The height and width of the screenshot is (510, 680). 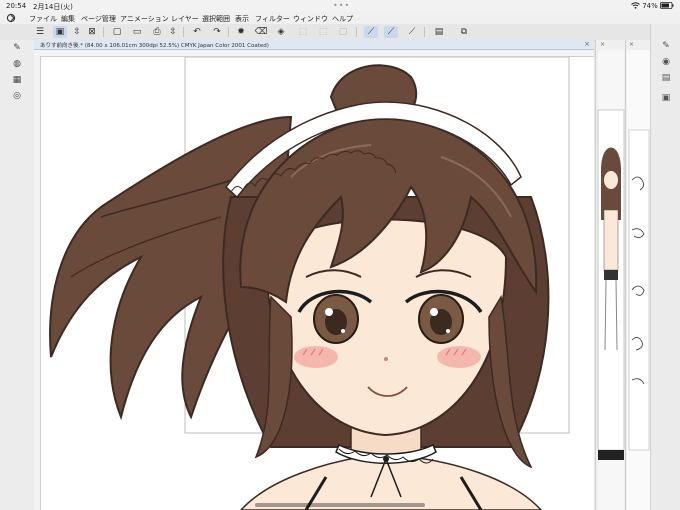 What do you see at coordinates (667, 5) in the screenshot?
I see `battery-icon` at bounding box center [667, 5].